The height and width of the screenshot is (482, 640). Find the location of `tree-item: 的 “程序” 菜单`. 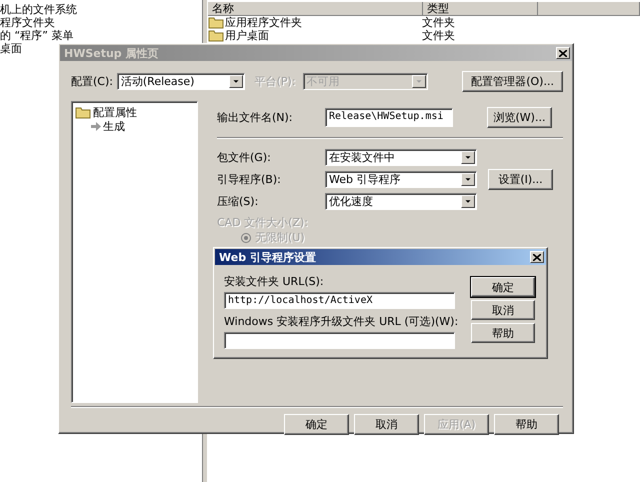

tree-item: 的 “程序” 菜单 is located at coordinates (100, 35).